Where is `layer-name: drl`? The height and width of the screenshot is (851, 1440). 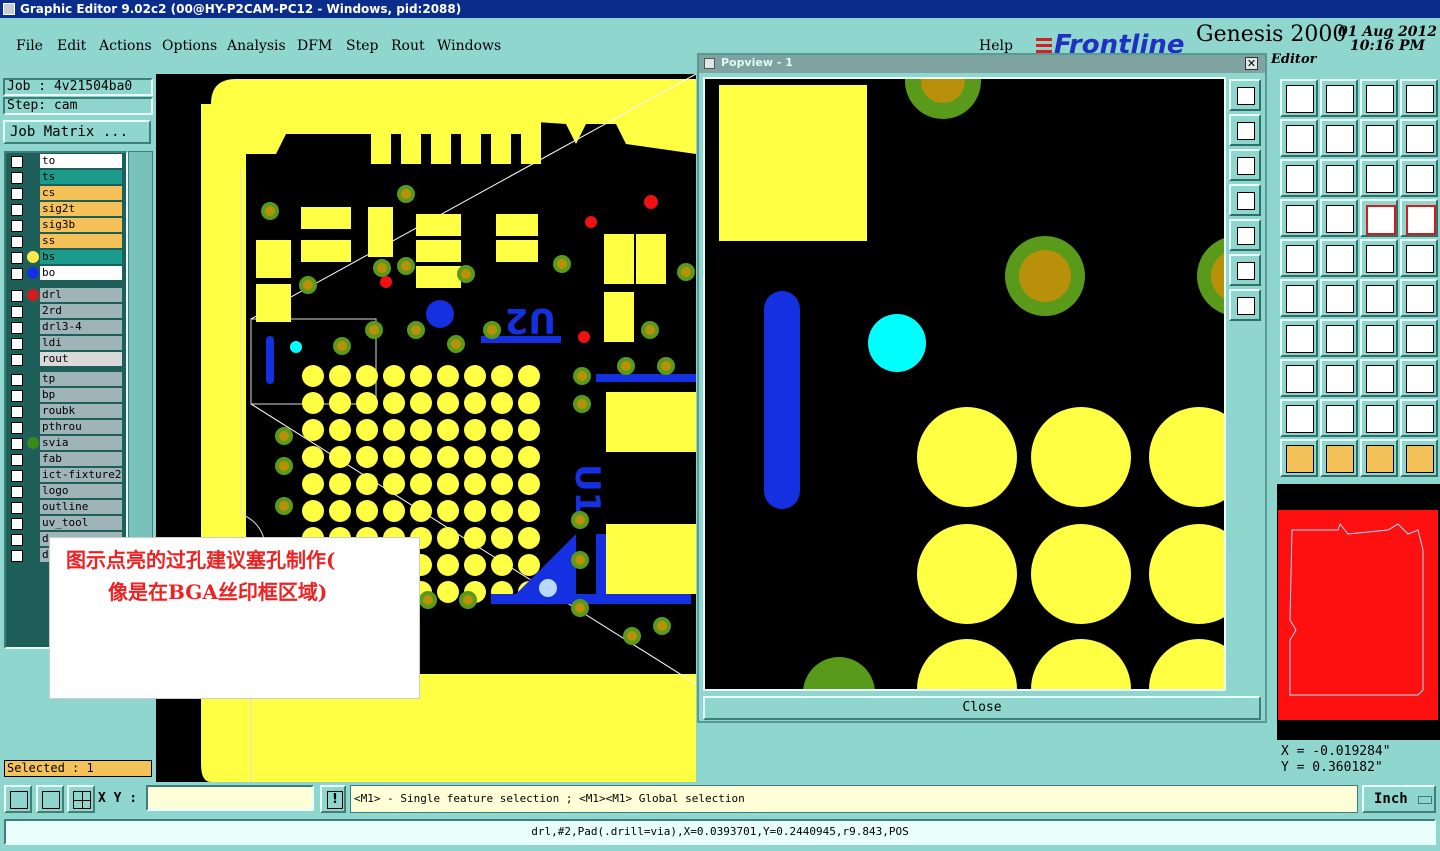
layer-name: drl is located at coordinates (81, 295).